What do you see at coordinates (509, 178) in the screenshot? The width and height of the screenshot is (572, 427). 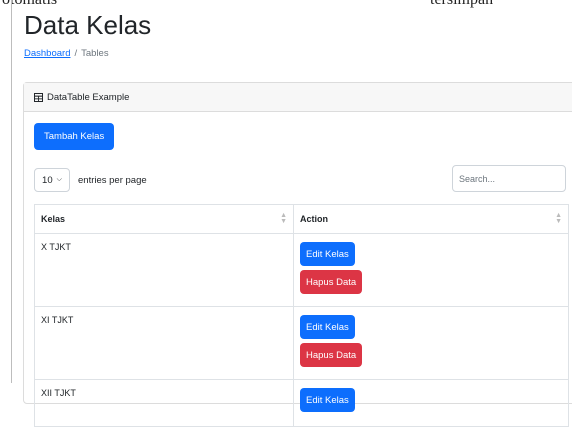 I see `search-input` at bounding box center [509, 178].